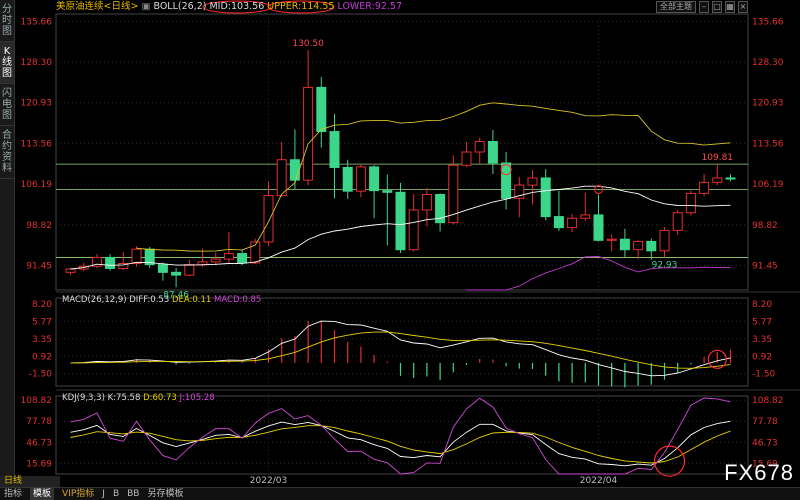  What do you see at coordinates (400, 443) in the screenshot?
I see `kdj-k-line` at bounding box center [400, 443].